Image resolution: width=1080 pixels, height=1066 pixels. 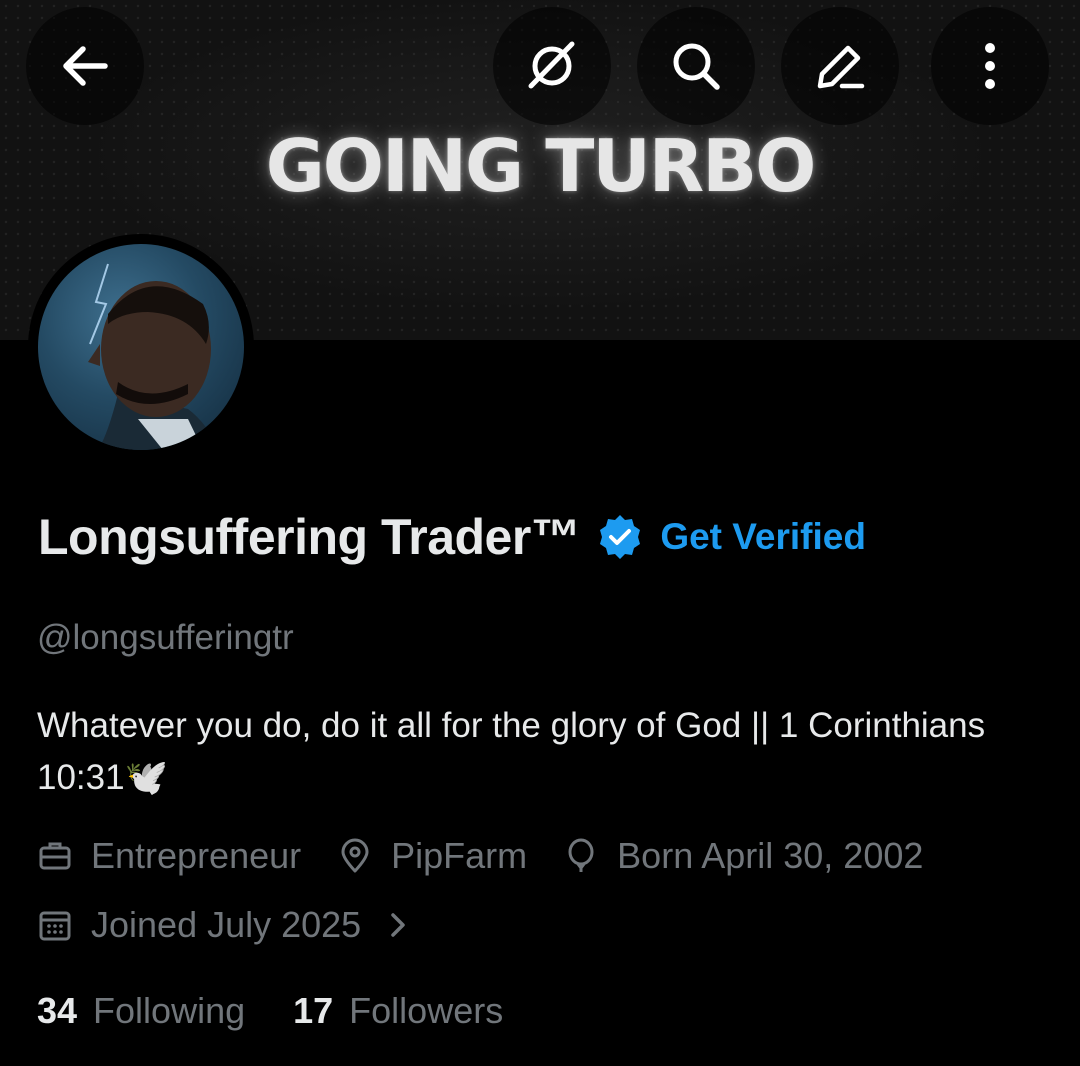 I want to click on profession-text: Entrepreneur, so click(x=196, y=855).